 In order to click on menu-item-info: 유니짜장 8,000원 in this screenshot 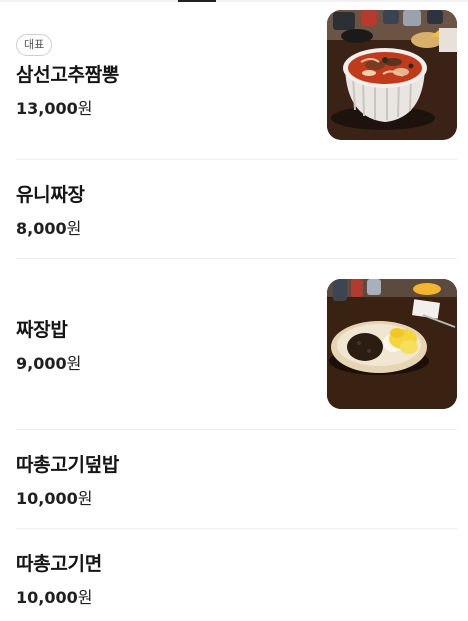, I will do `click(50, 209)`.